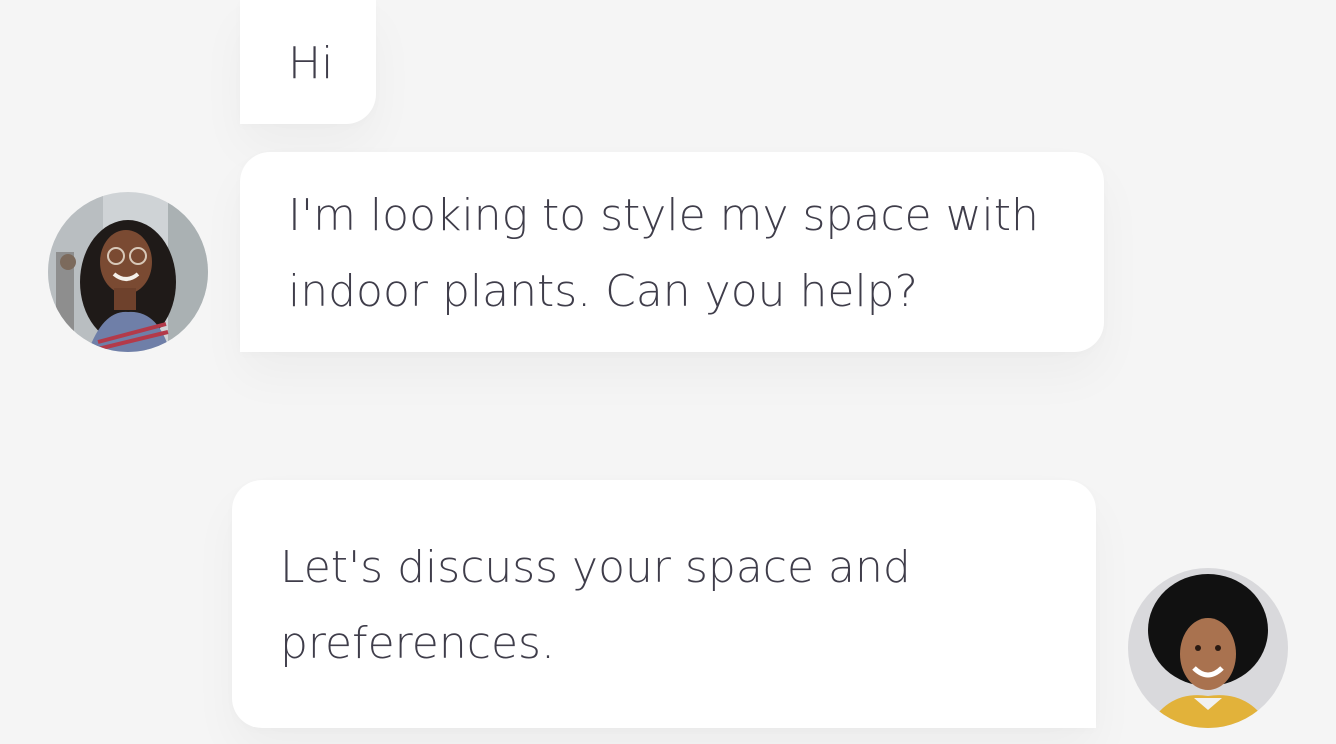 This screenshot has height=744, width=1336. Describe the element at coordinates (1208, 648) in the screenshot. I see `assistant-avatar` at that location.